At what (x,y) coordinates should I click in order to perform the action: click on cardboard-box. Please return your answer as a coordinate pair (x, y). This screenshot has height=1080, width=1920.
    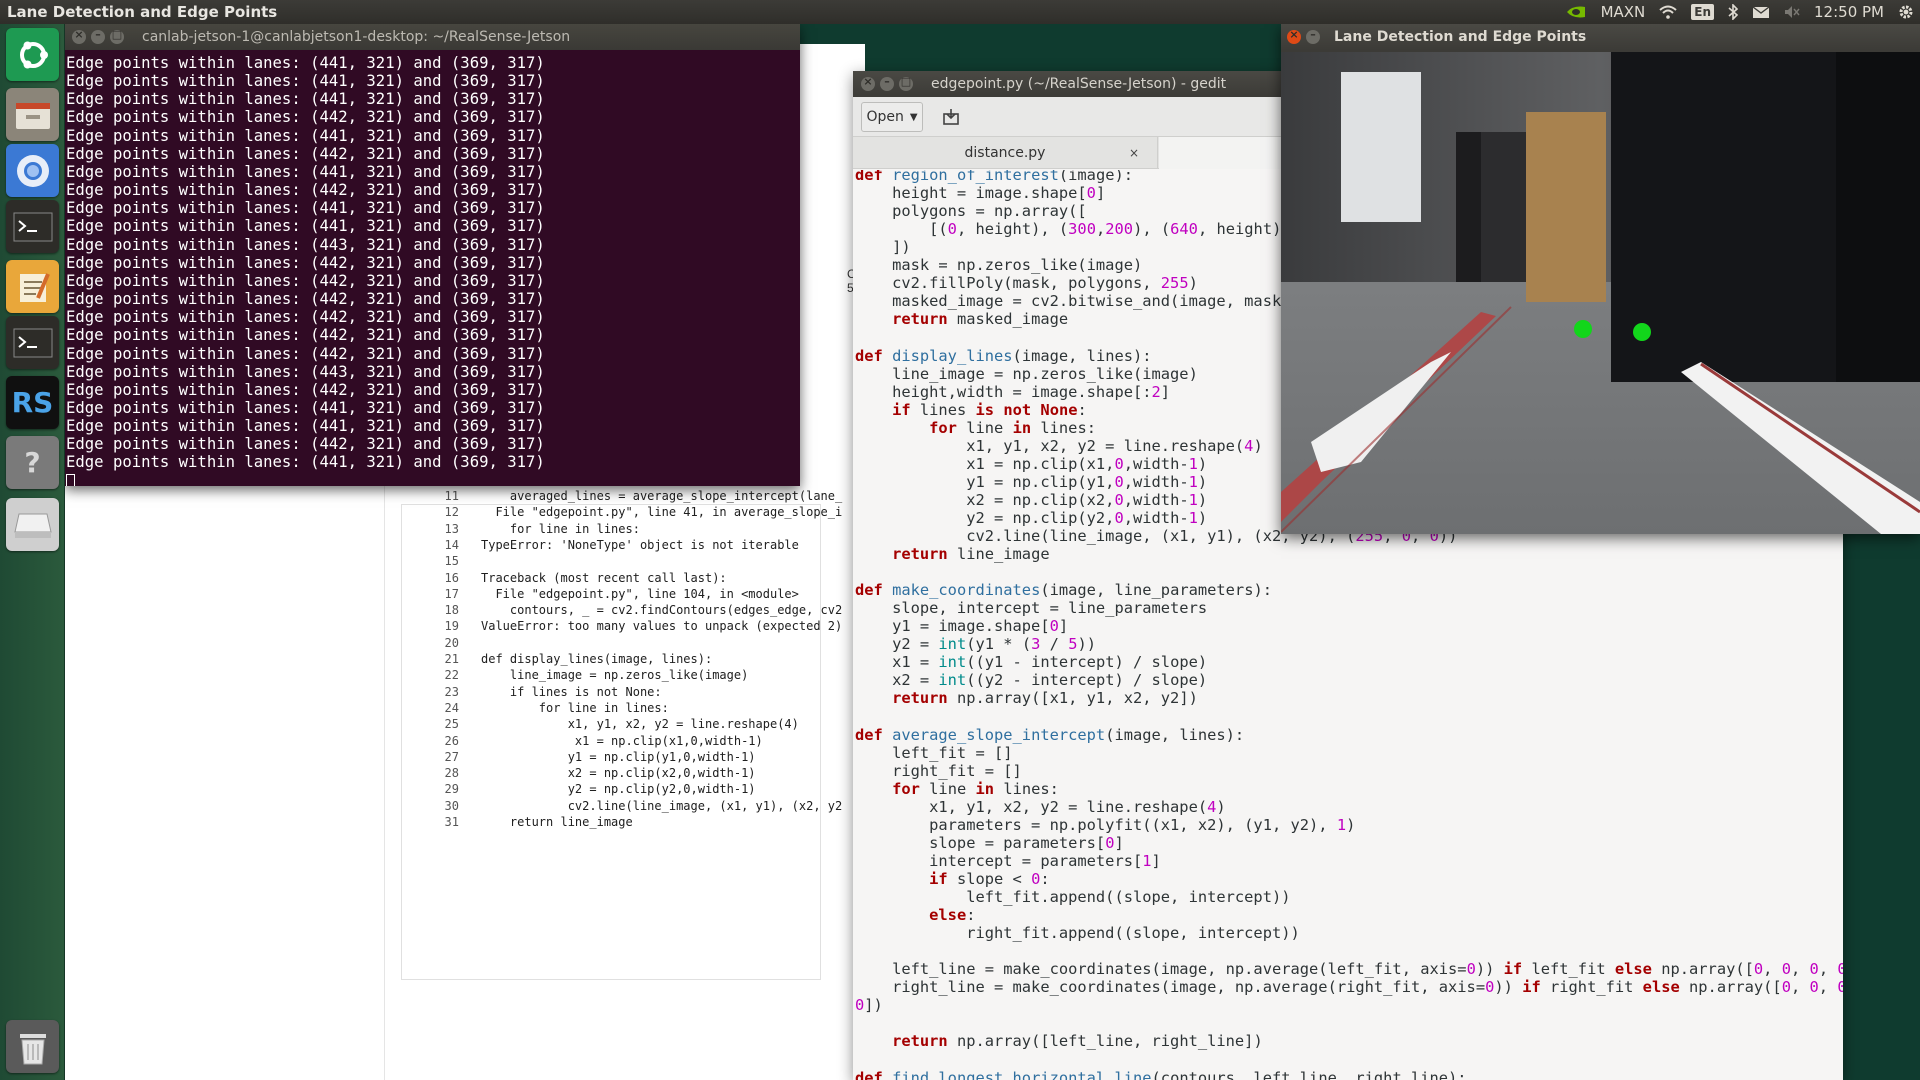
    Looking at the image, I should click on (1566, 207).